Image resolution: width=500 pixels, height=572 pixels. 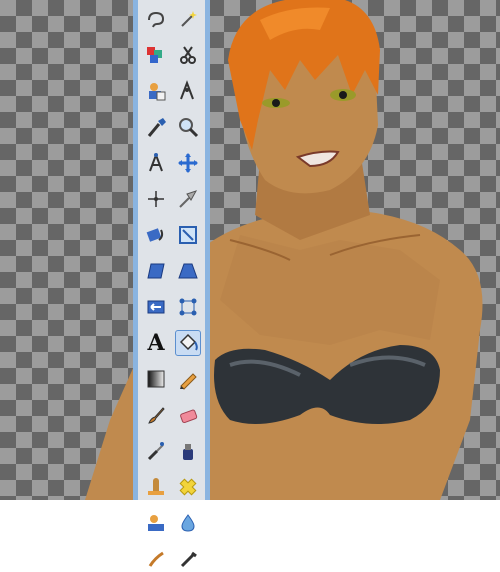 What do you see at coordinates (156, 415) in the screenshot?
I see `paintbrush-icon` at bounding box center [156, 415].